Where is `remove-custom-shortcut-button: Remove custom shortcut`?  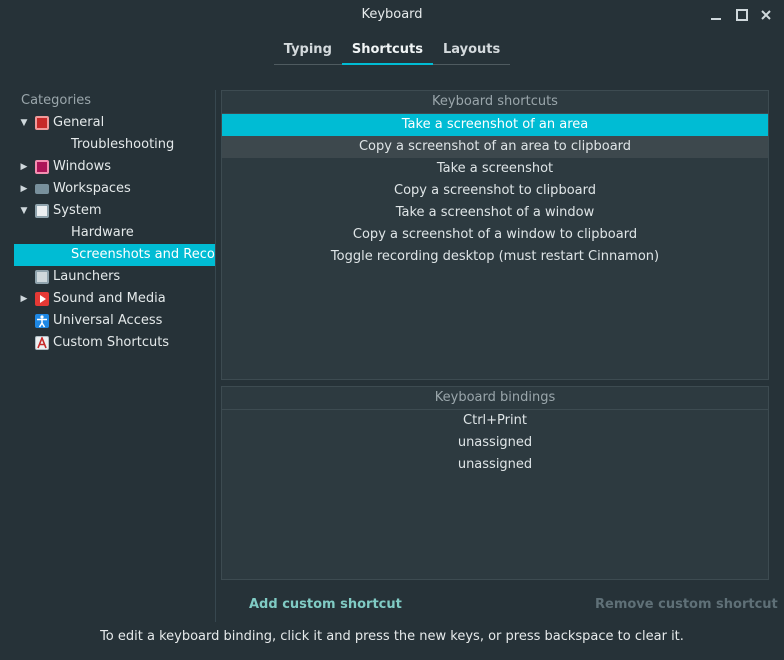 remove-custom-shortcut-button: Remove custom shortcut is located at coordinates (686, 604).